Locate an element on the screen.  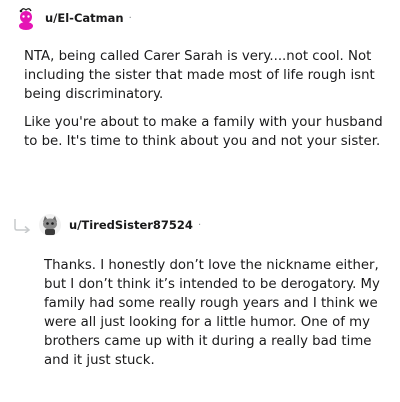
reply-header: u/TiredSister87524 · is located at coordinates (119, 225).